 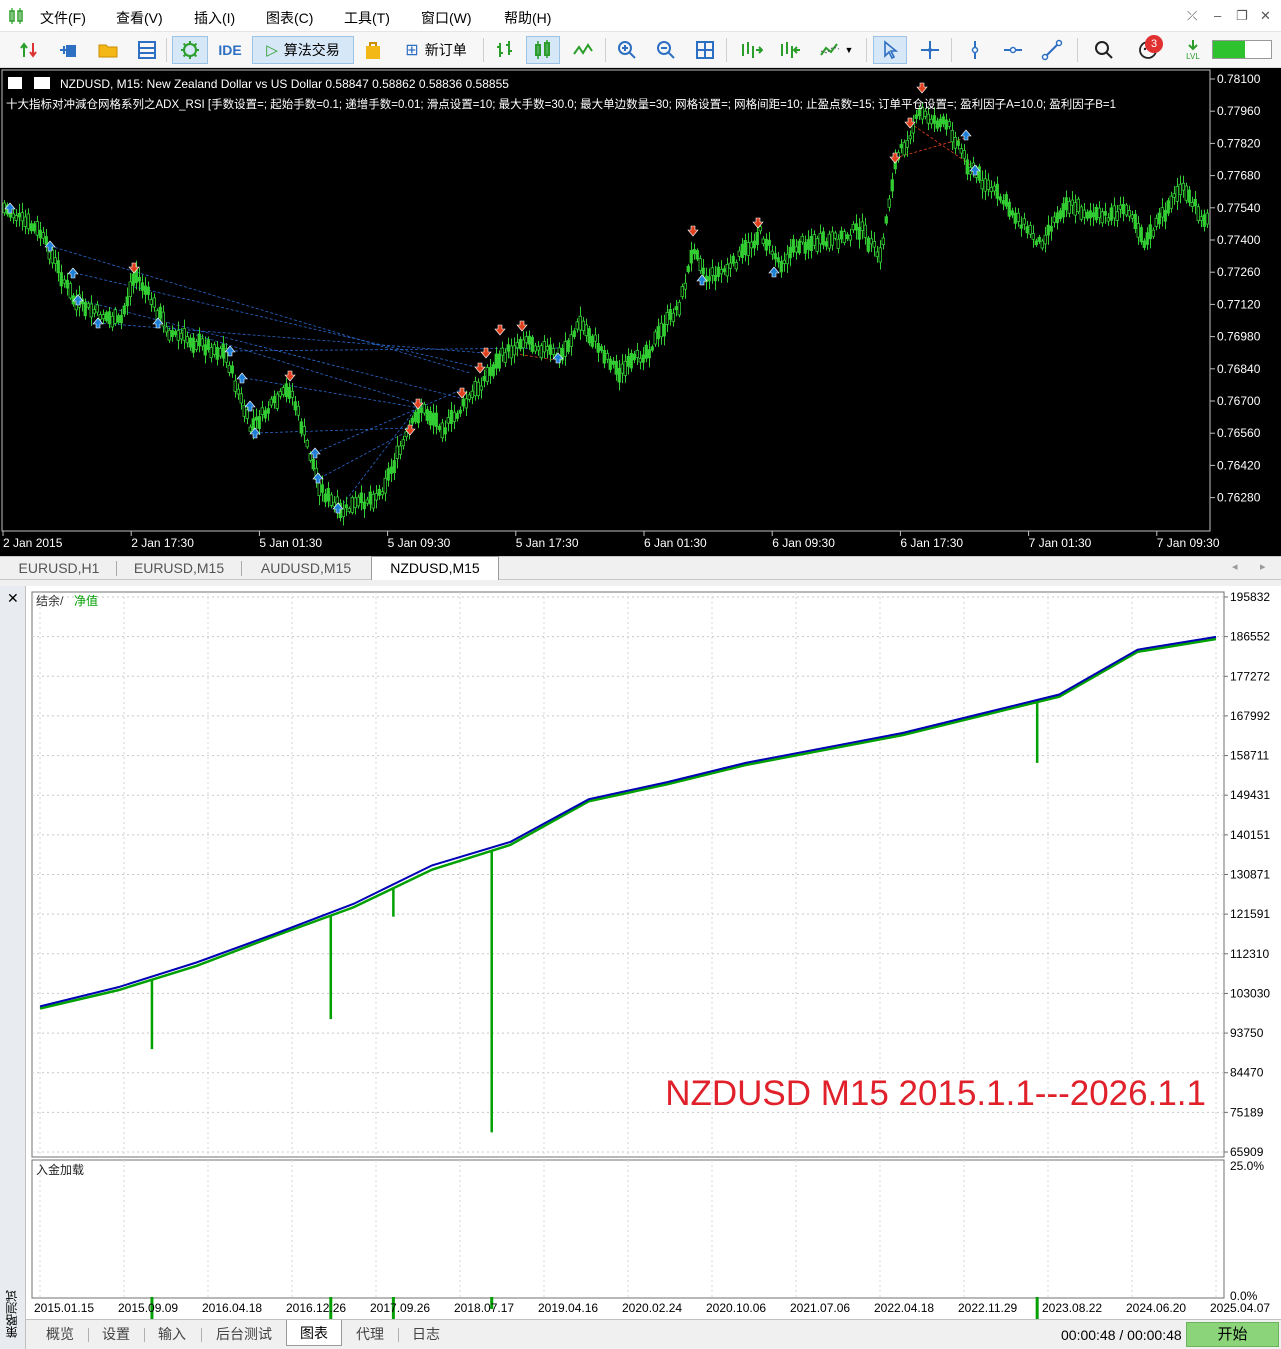 What do you see at coordinates (370, 1335) in the screenshot?
I see `tab-agents: 代理` at bounding box center [370, 1335].